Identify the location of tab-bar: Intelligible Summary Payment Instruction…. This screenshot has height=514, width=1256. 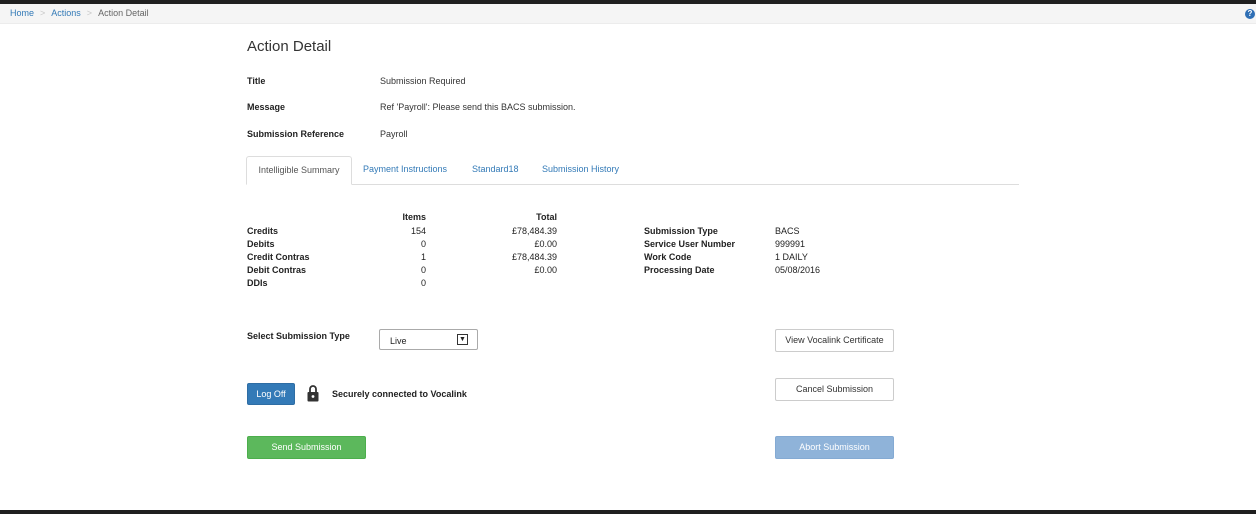
(632, 170).